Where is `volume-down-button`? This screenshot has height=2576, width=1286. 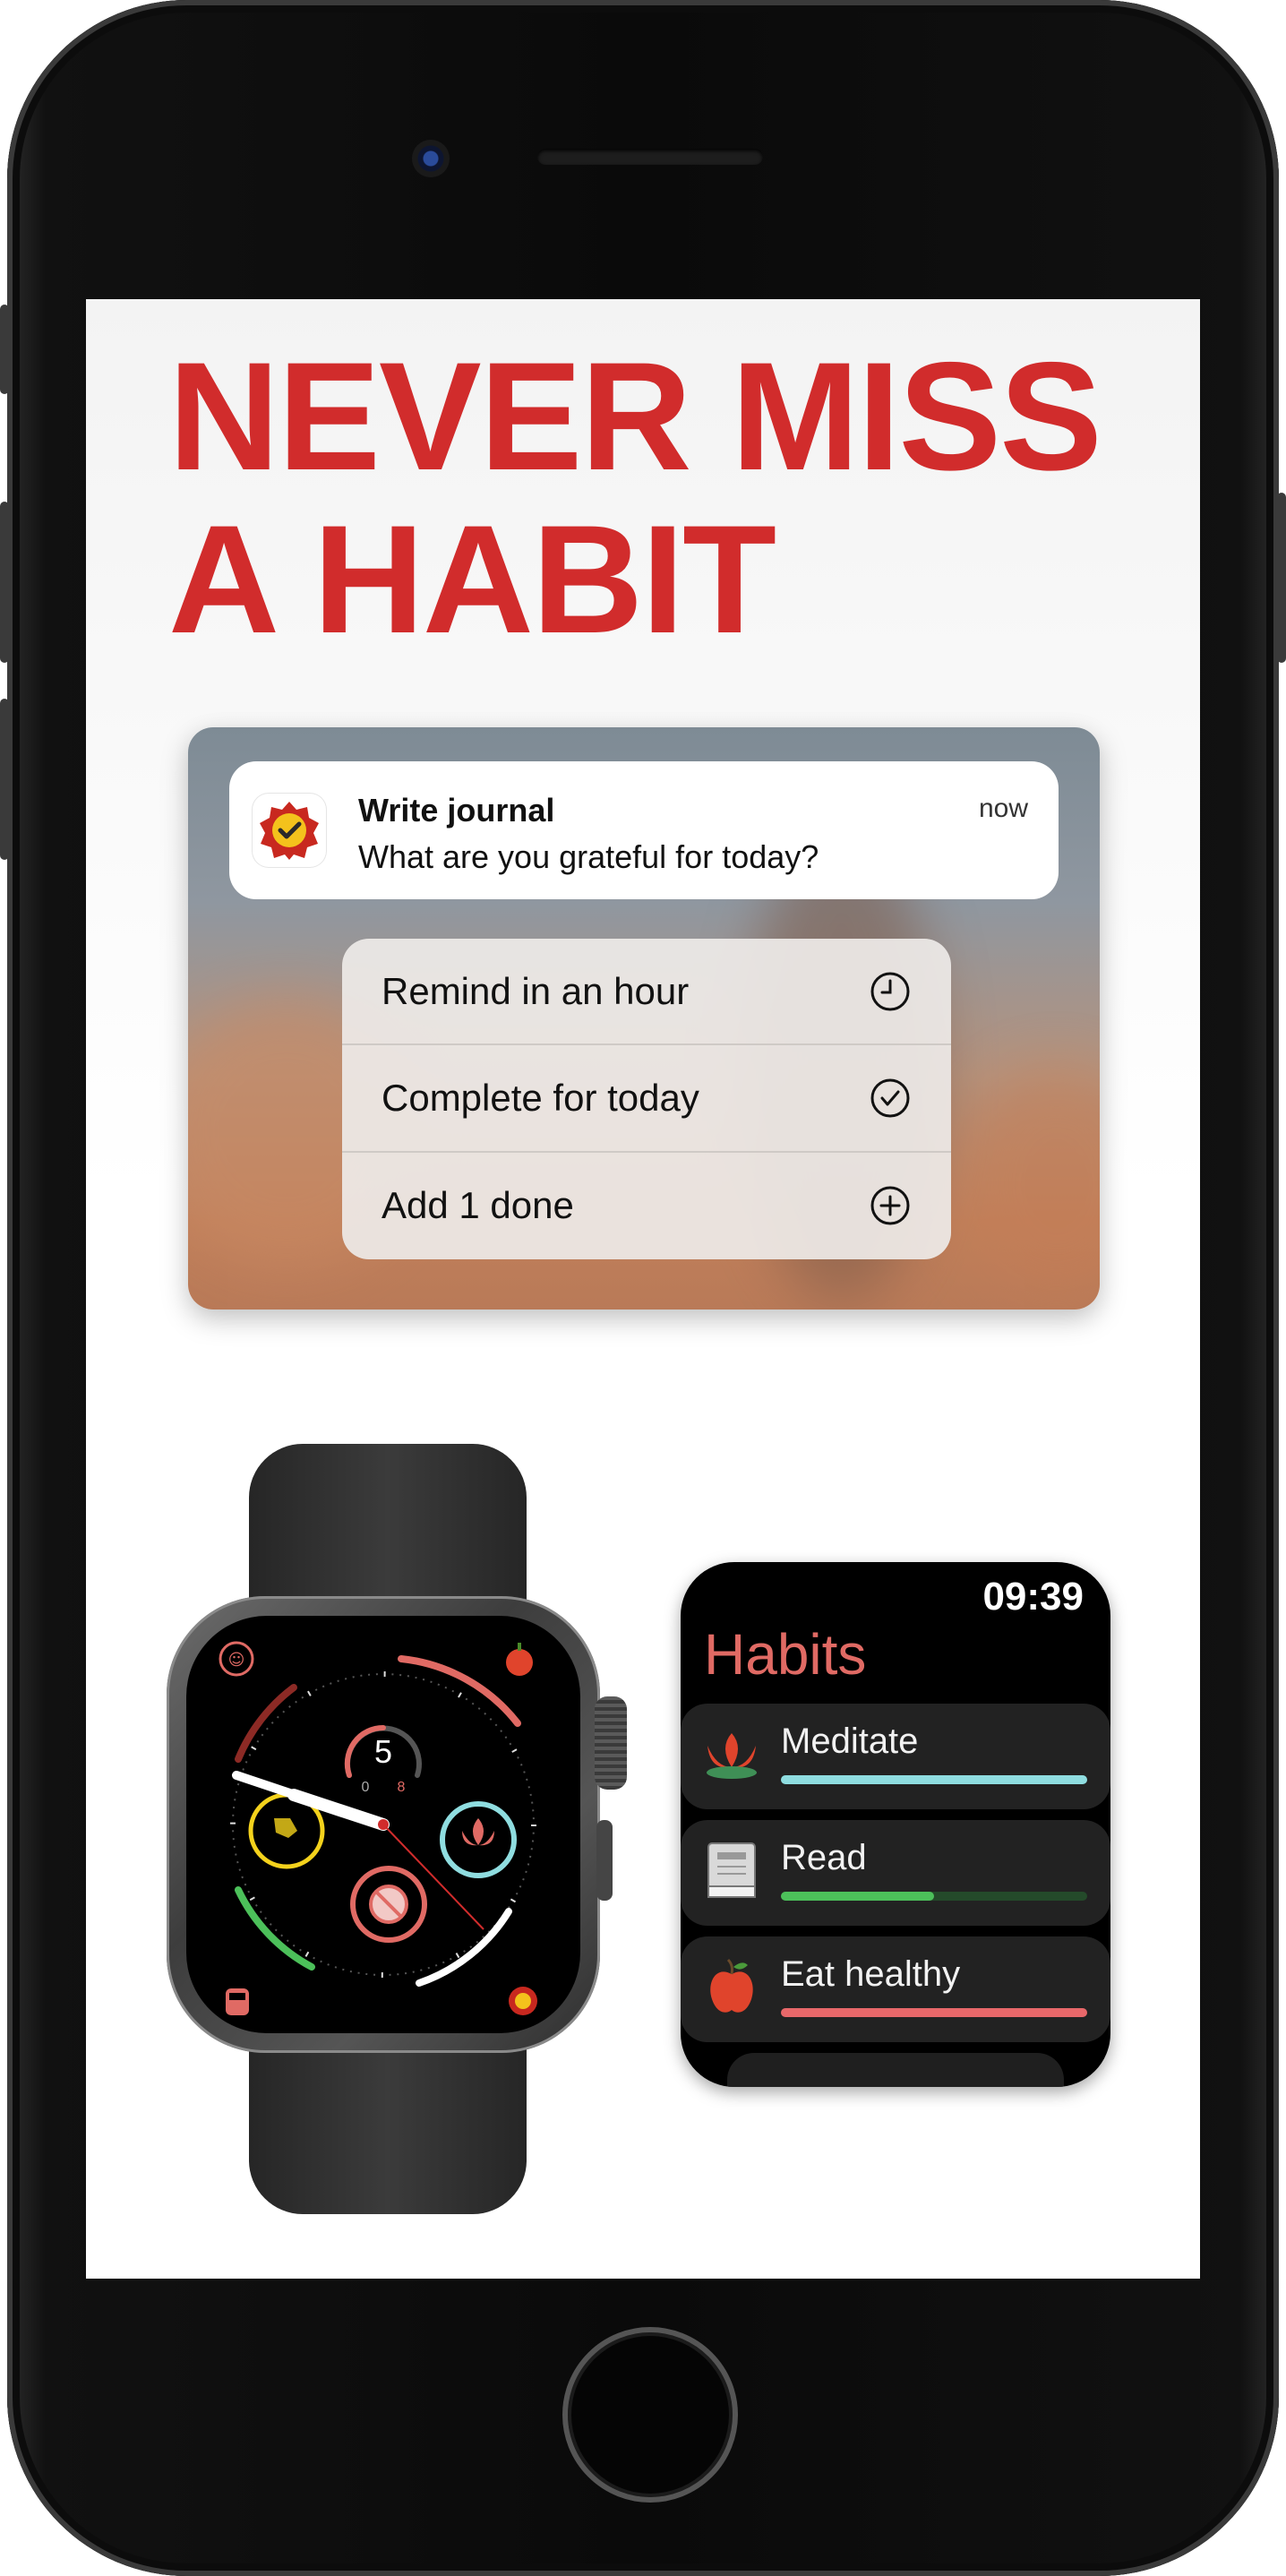
volume-down-button is located at coordinates (5, 779).